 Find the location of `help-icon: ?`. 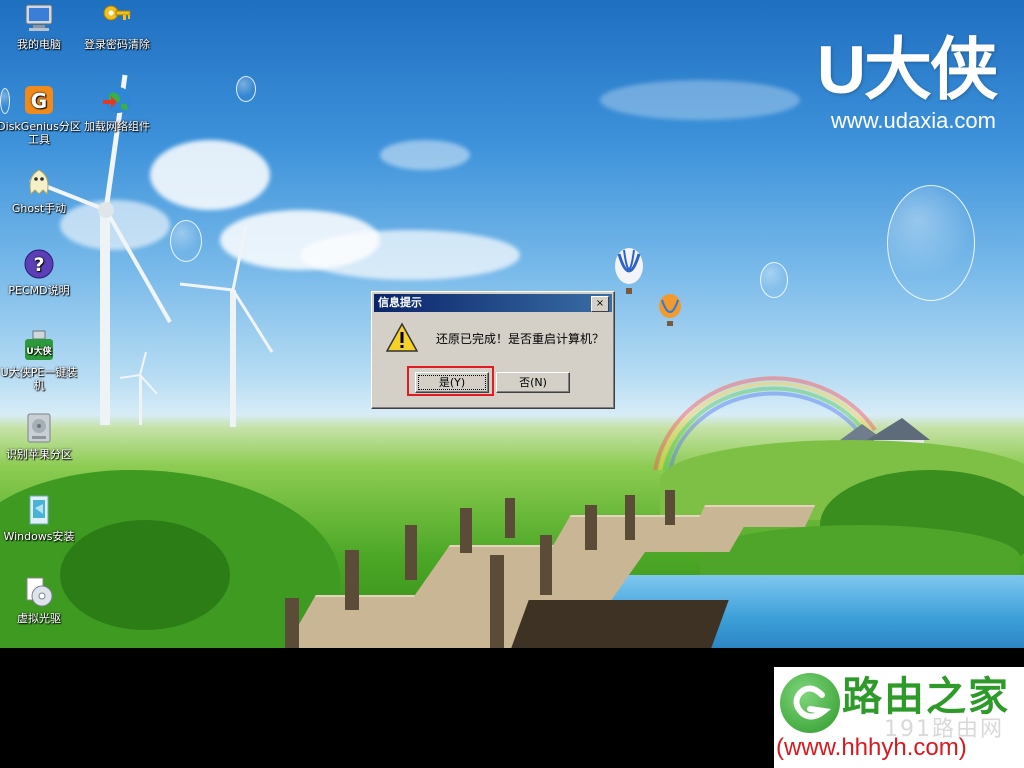

help-icon: ? is located at coordinates (39, 264).